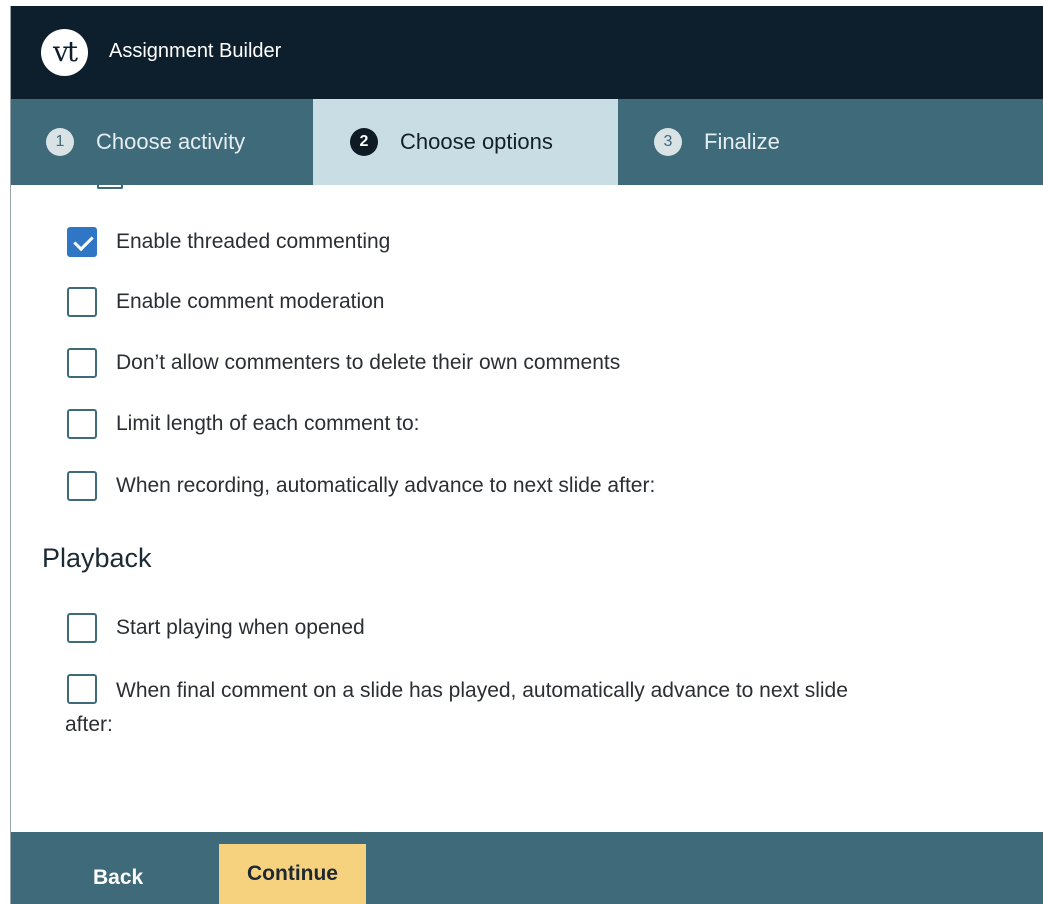  Describe the element at coordinates (292, 874) in the screenshot. I see `continue-button: Continue` at that location.